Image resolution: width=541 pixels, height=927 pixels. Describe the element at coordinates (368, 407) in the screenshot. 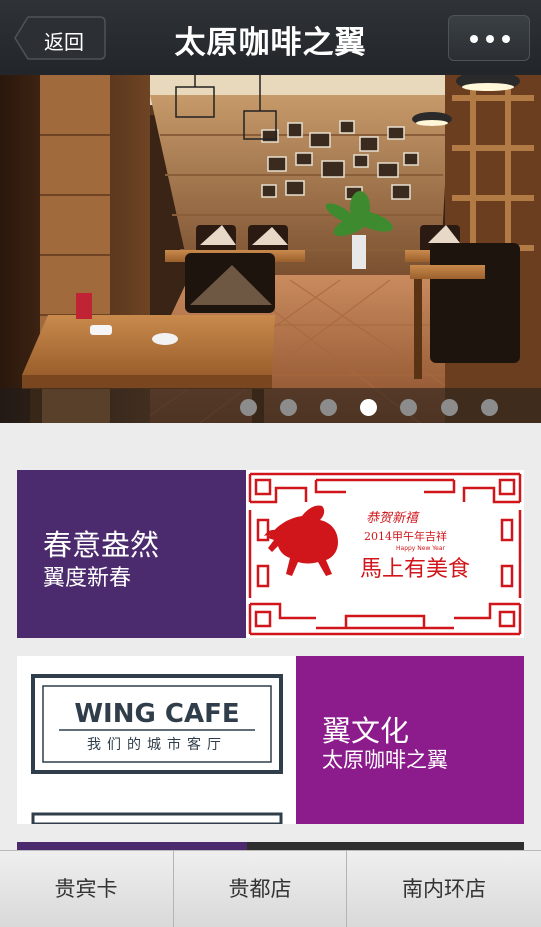

I see `carousel-dot-active` at that location.